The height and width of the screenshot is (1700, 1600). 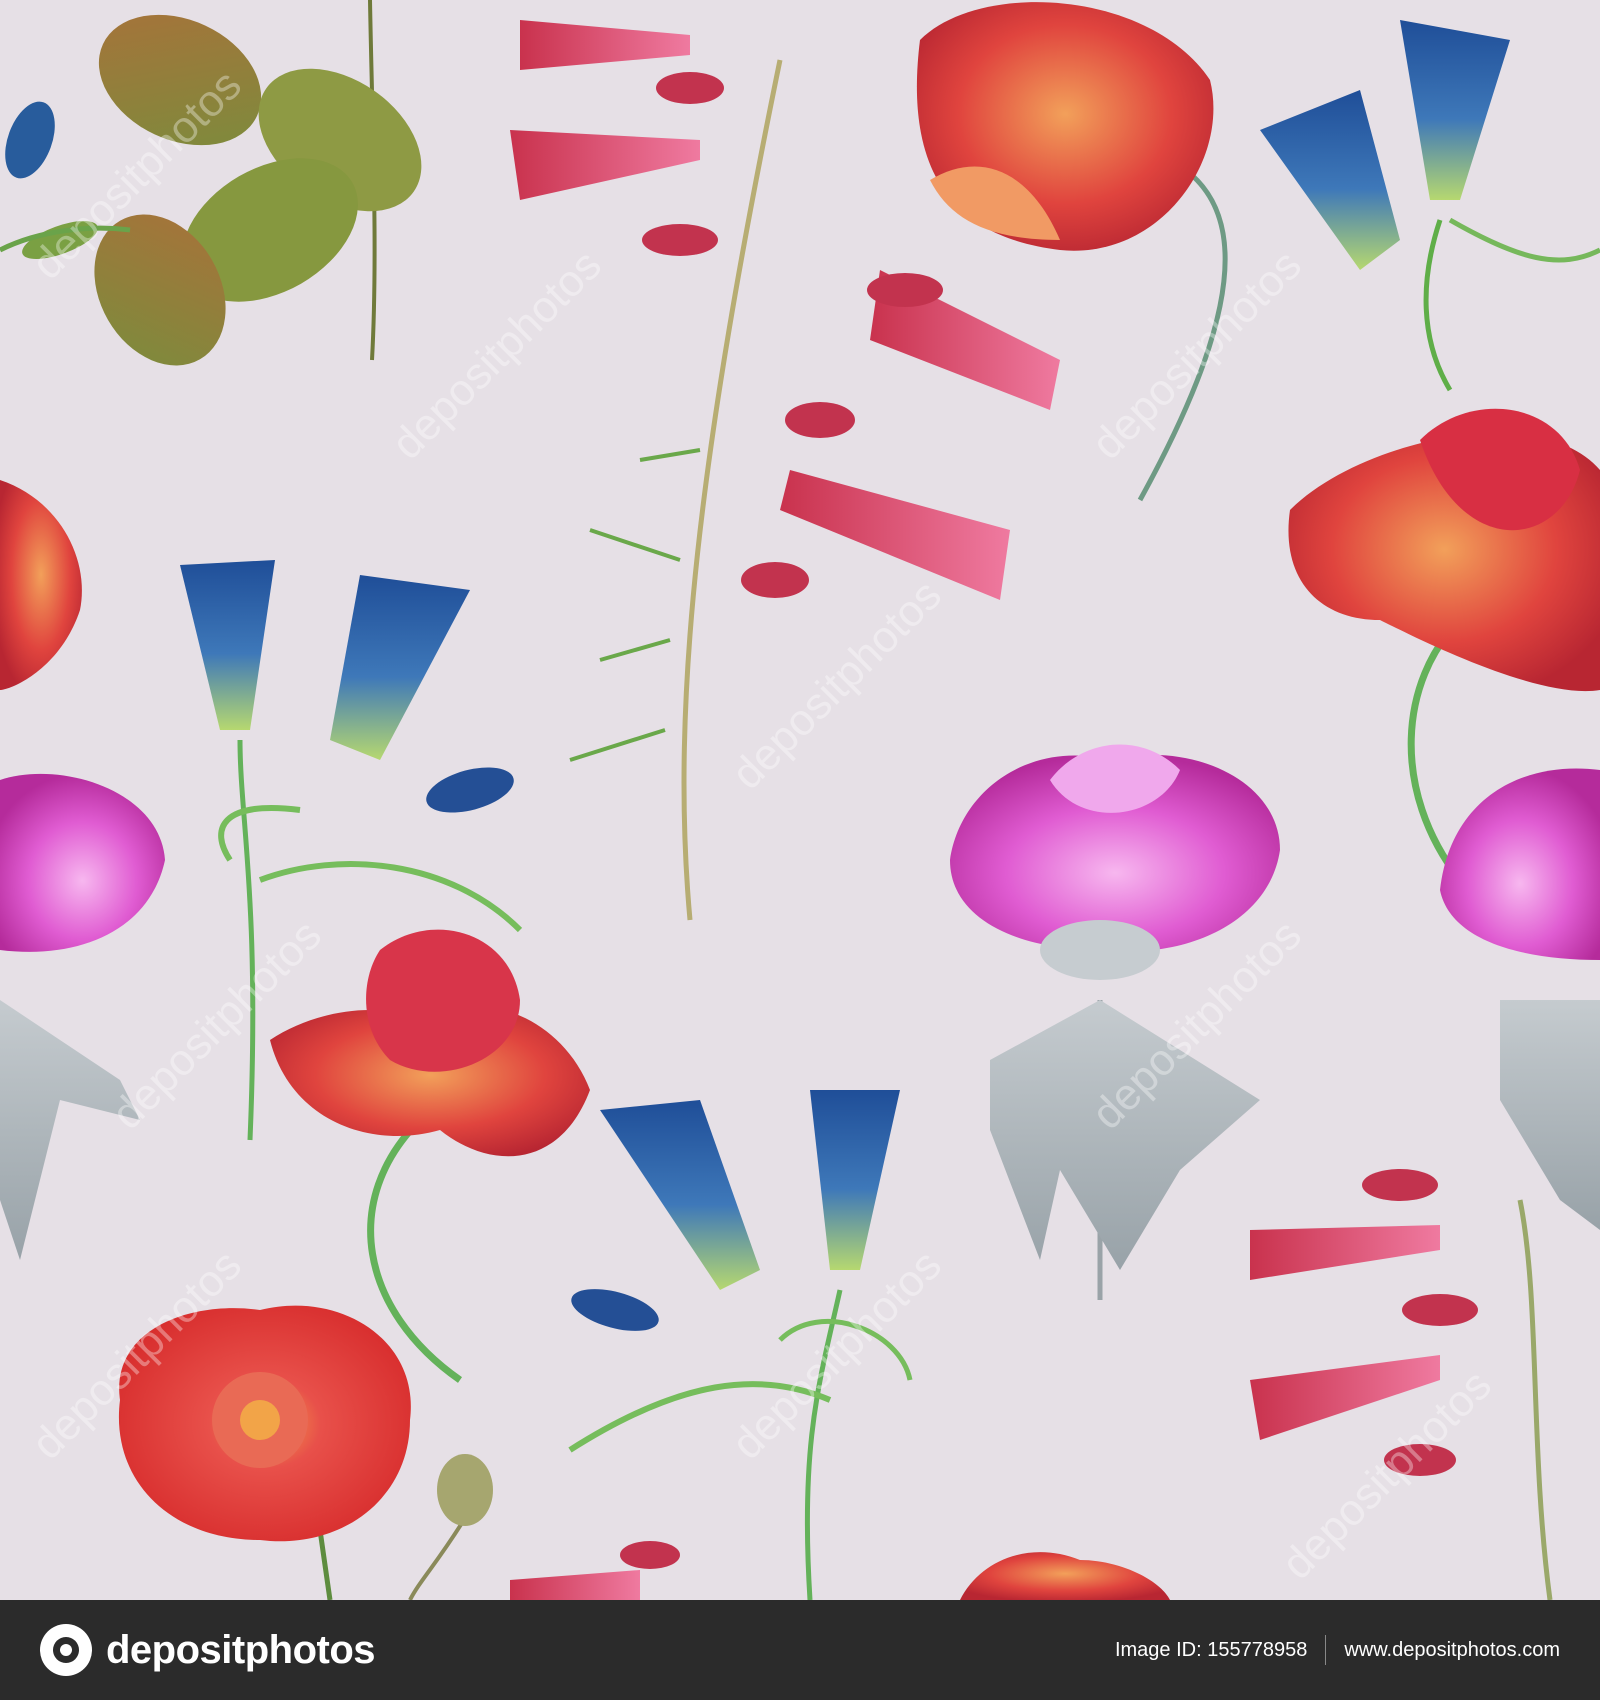 I want to click on rose-leaves-motif, so click(x=211, y=183).